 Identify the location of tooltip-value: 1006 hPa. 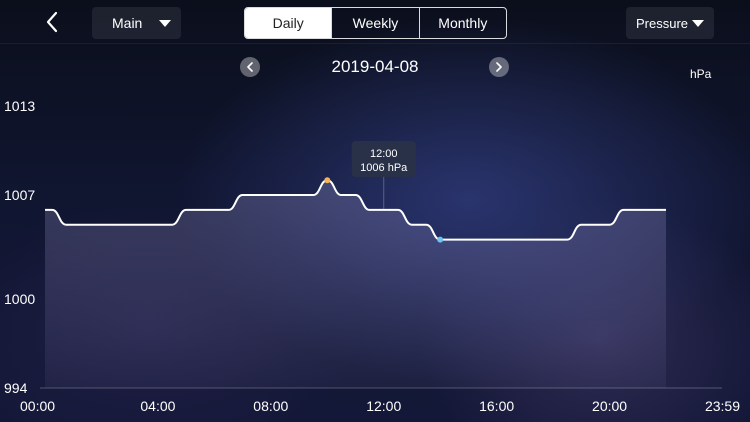
(384, 168).